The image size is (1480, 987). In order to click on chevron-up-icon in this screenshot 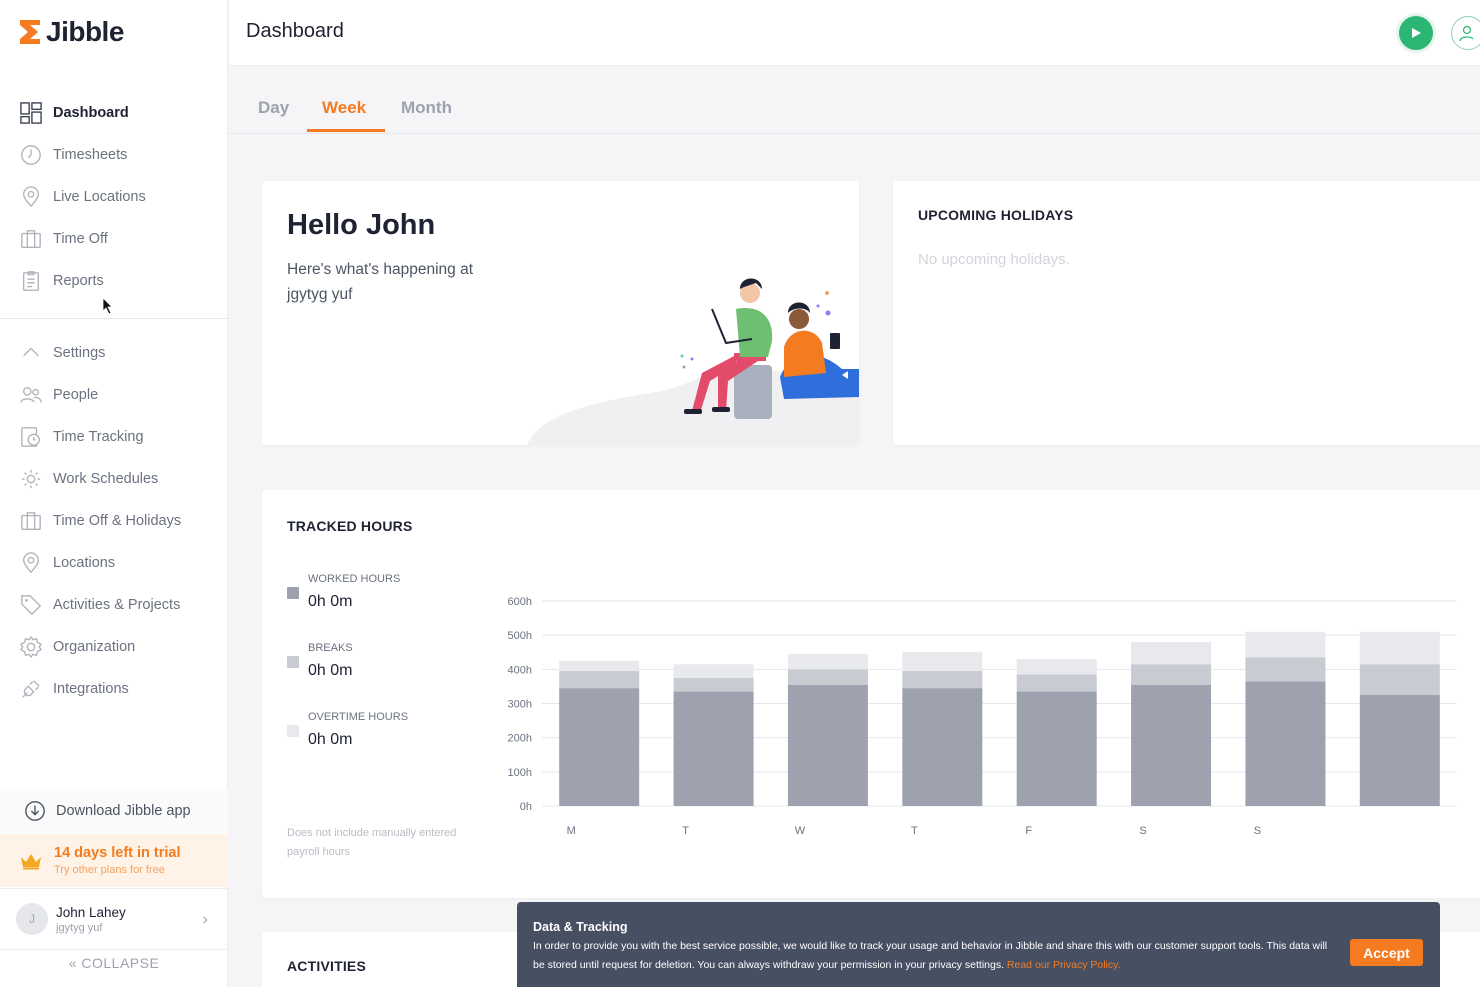, I will do `click(31, 353)`.